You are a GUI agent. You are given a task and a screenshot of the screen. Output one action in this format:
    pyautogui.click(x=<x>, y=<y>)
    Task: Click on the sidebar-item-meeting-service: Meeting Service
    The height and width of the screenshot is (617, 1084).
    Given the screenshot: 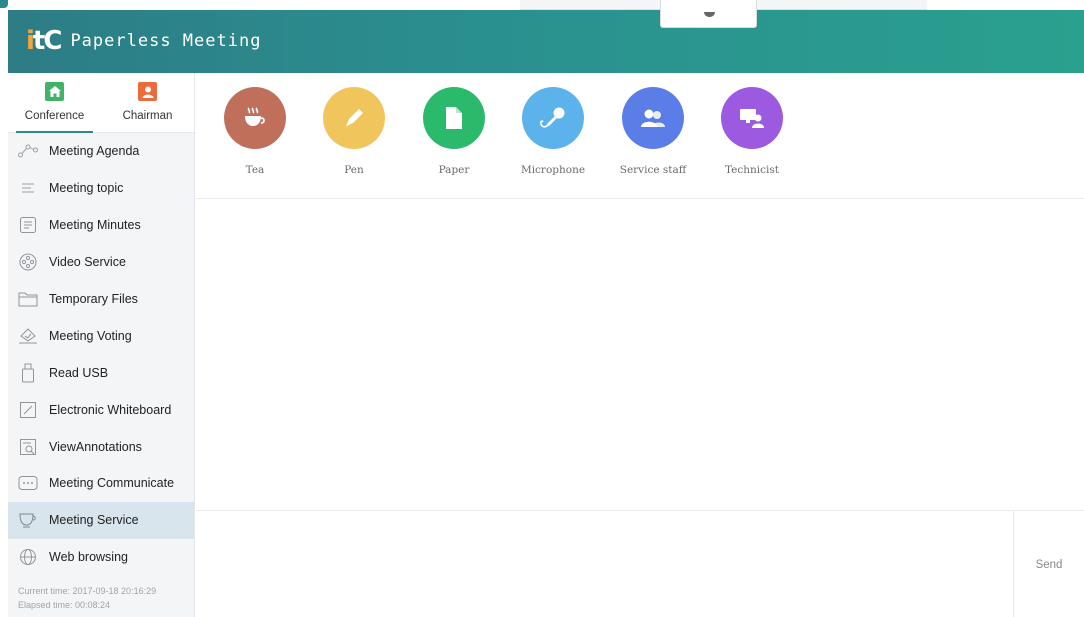 What is the action you would take?
    pyautogui.click(x=101, y=520)
    